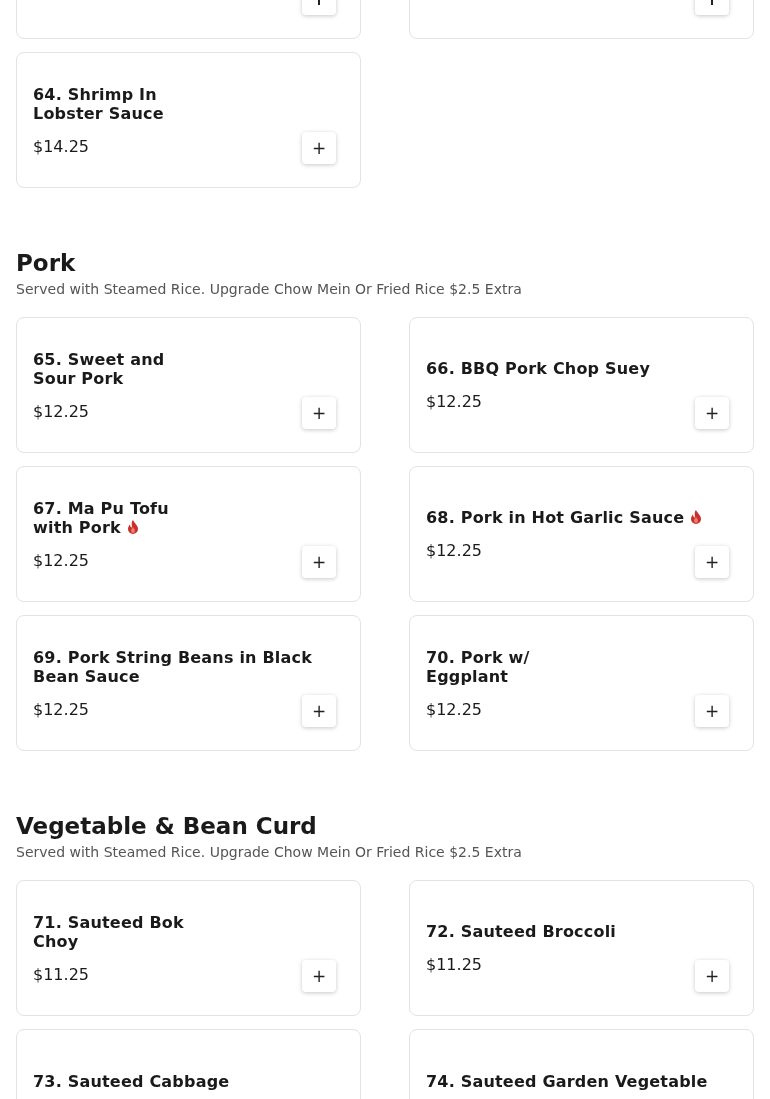 The image size is (770, 1099). What do you see at coordinates (567, 1081) in the screenshot?
I see `item-title: 74. Sauteed Garden Vegetable` at bounding box center [567, 1081].